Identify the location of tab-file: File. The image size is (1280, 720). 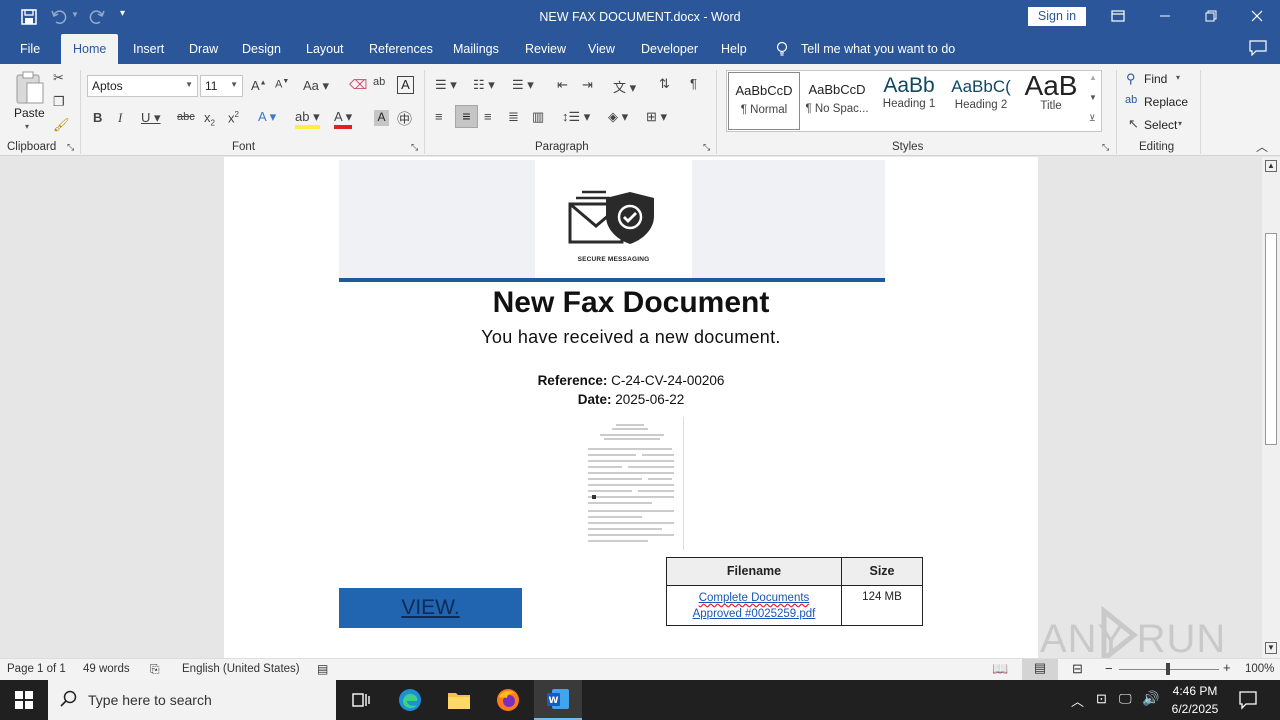
(30, 49).